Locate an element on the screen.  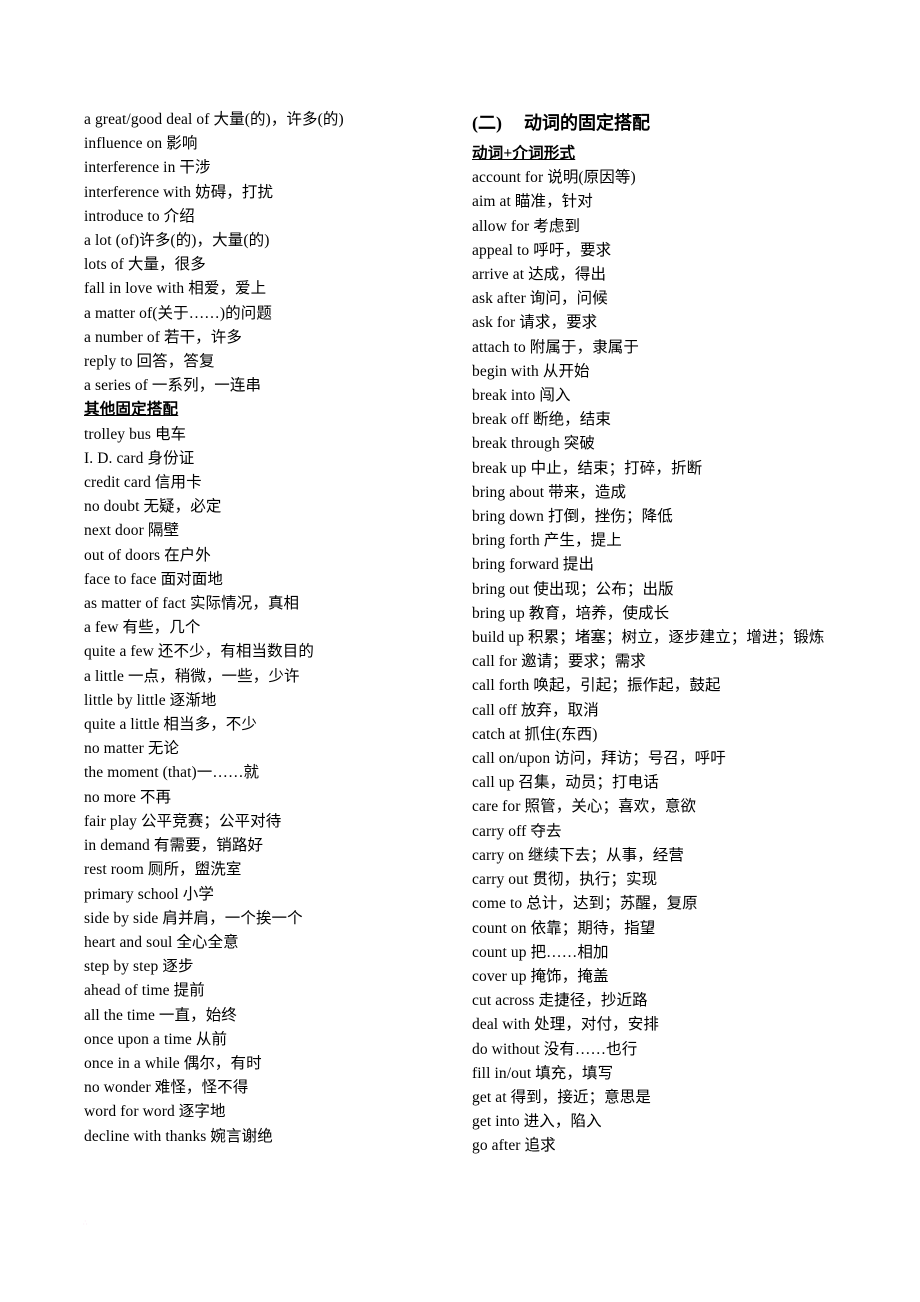
scan-artifact-mark: ∴ is located at coordinates (85, 1223).